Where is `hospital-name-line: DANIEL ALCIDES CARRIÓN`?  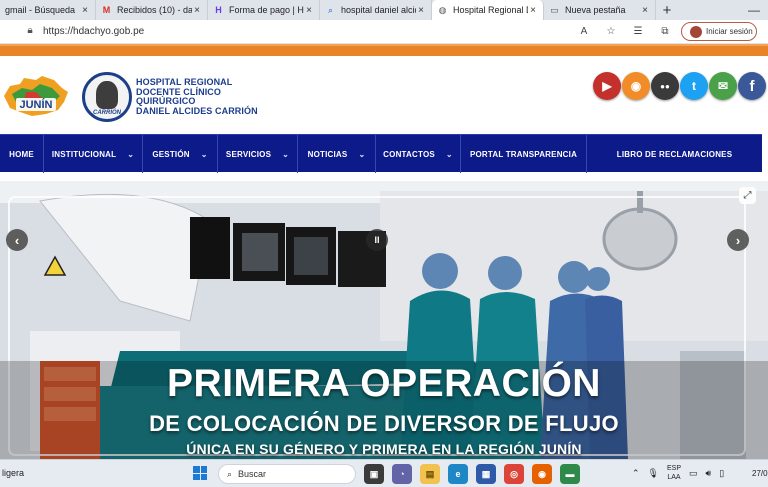 hospital-name-line: DANIEL ALCIDES CARRIÓN is located at coordinates (197, 110).